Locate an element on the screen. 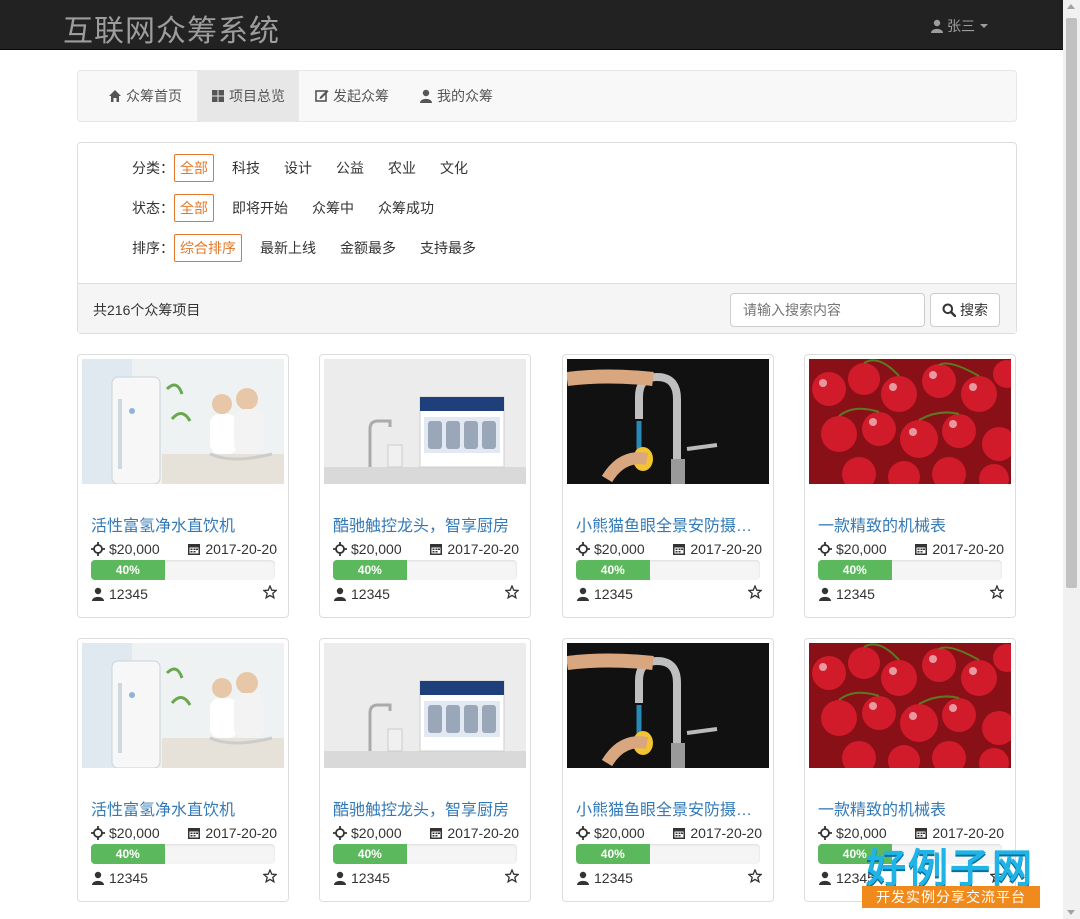 This screenshot has width=1080, height=919. sort-comprehensive: 综合排序 is located at coordinates (208, 248).